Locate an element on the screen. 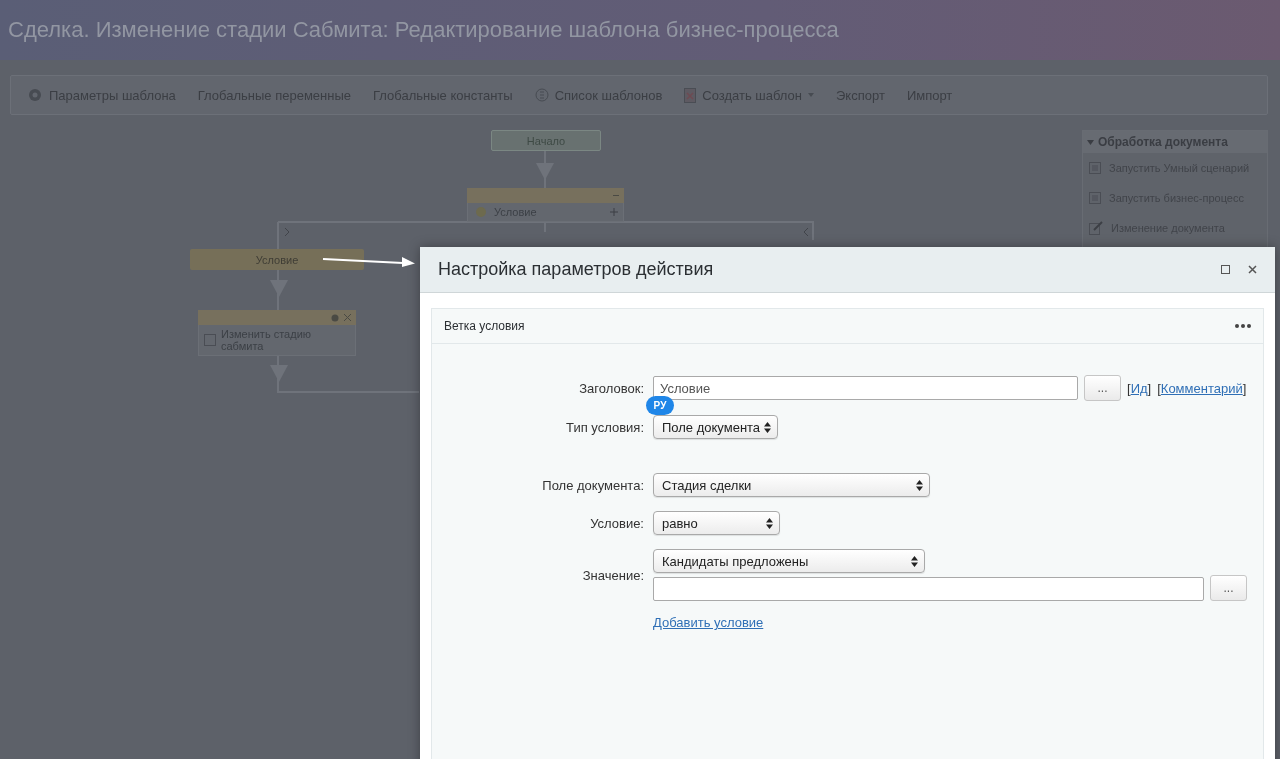  edit-document-icon is located at coordinates (1096, 228).